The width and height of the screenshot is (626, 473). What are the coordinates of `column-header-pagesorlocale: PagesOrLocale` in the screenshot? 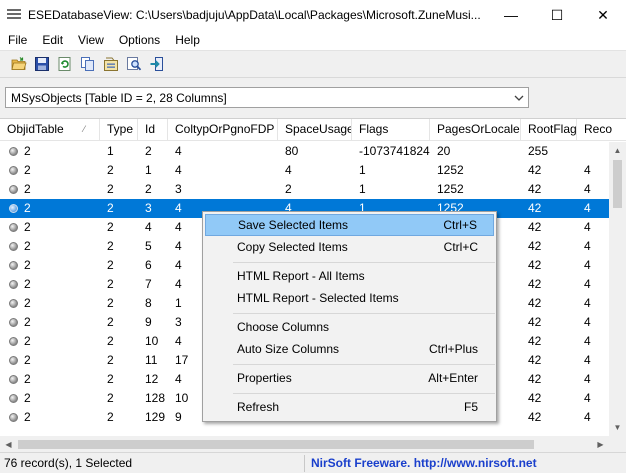 It's located at (475, 130).